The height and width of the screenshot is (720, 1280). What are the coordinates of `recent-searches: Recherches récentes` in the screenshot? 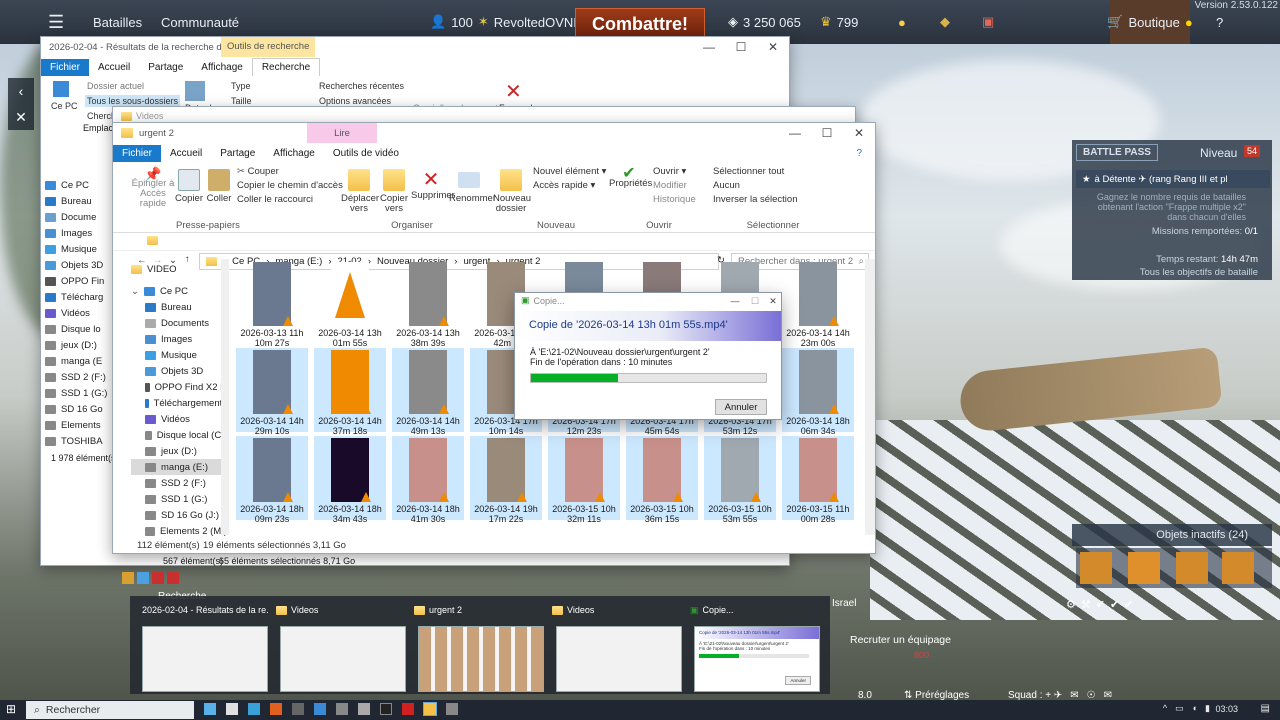 It's located at (361, 86).